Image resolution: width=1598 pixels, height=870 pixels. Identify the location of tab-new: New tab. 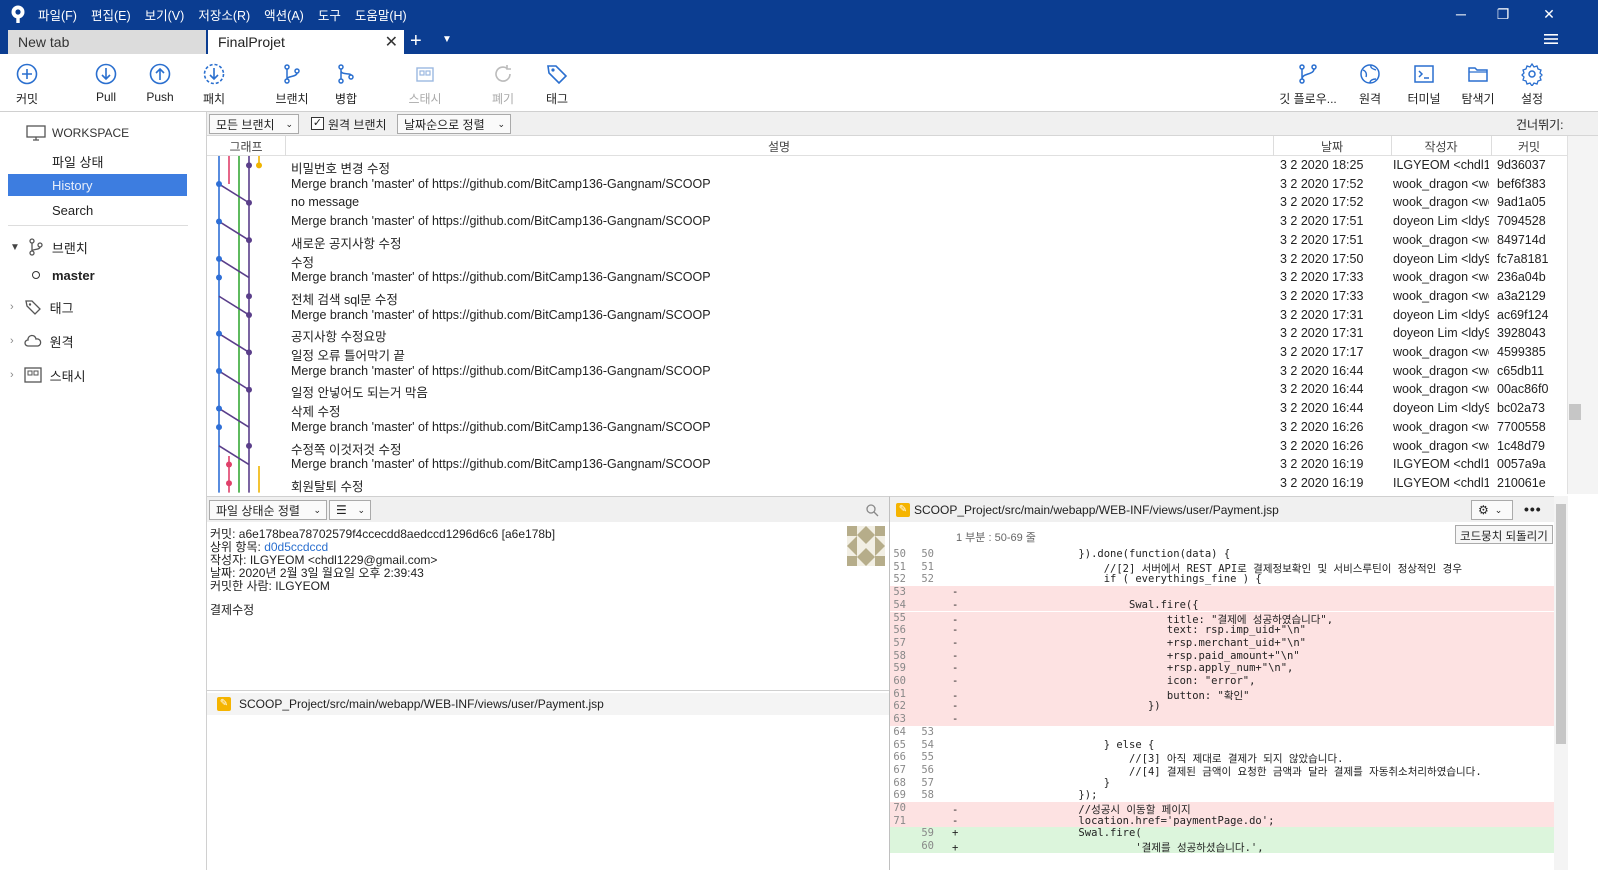
(107, 42).